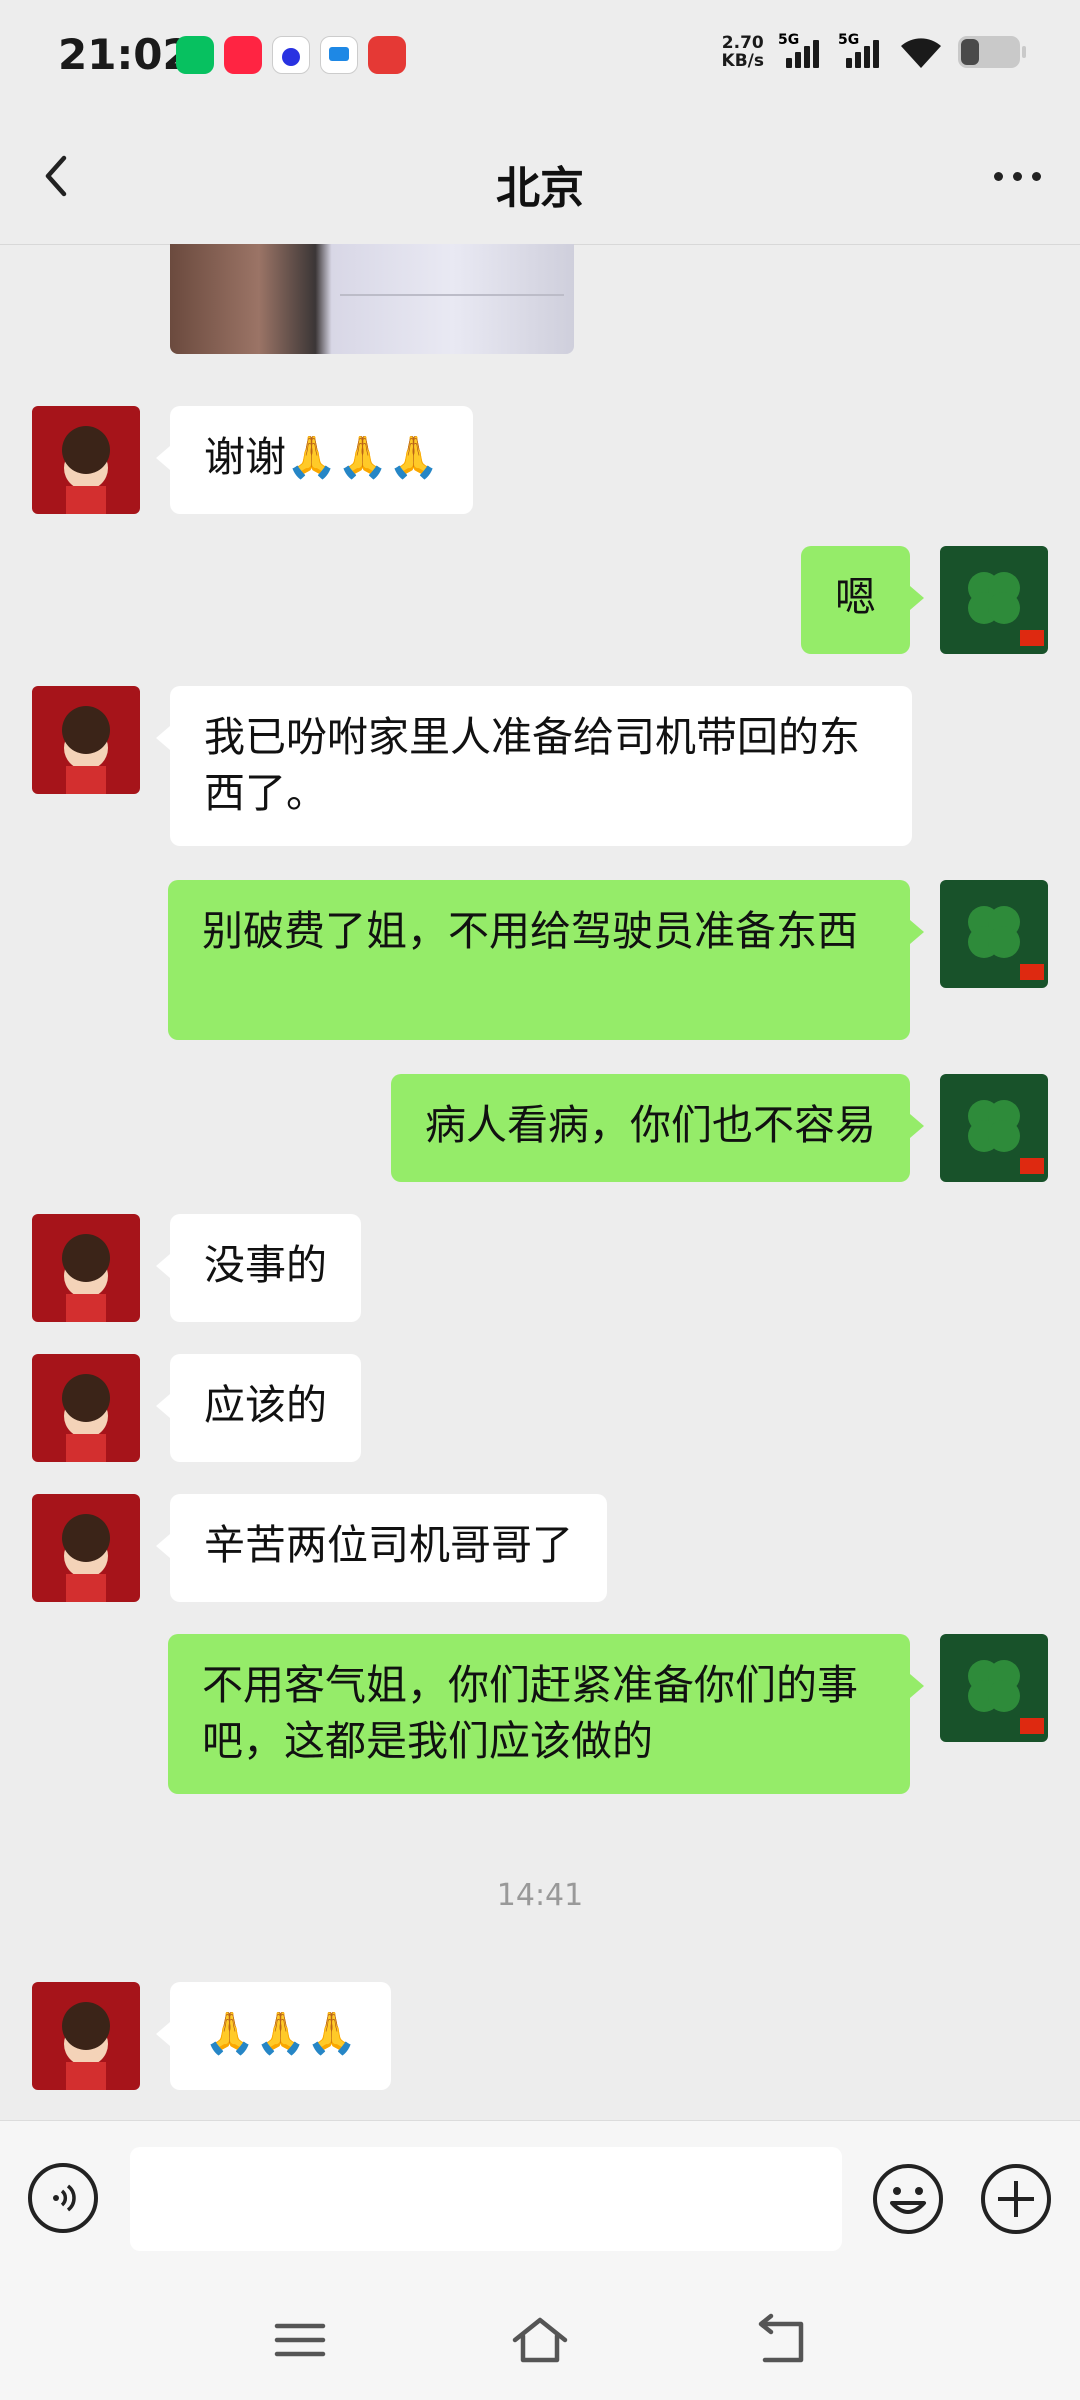  What do you see at coordinates (540, 1895) in the screenshot?
I see `time-separator: 14:41` at bounding box center [540, 1895].